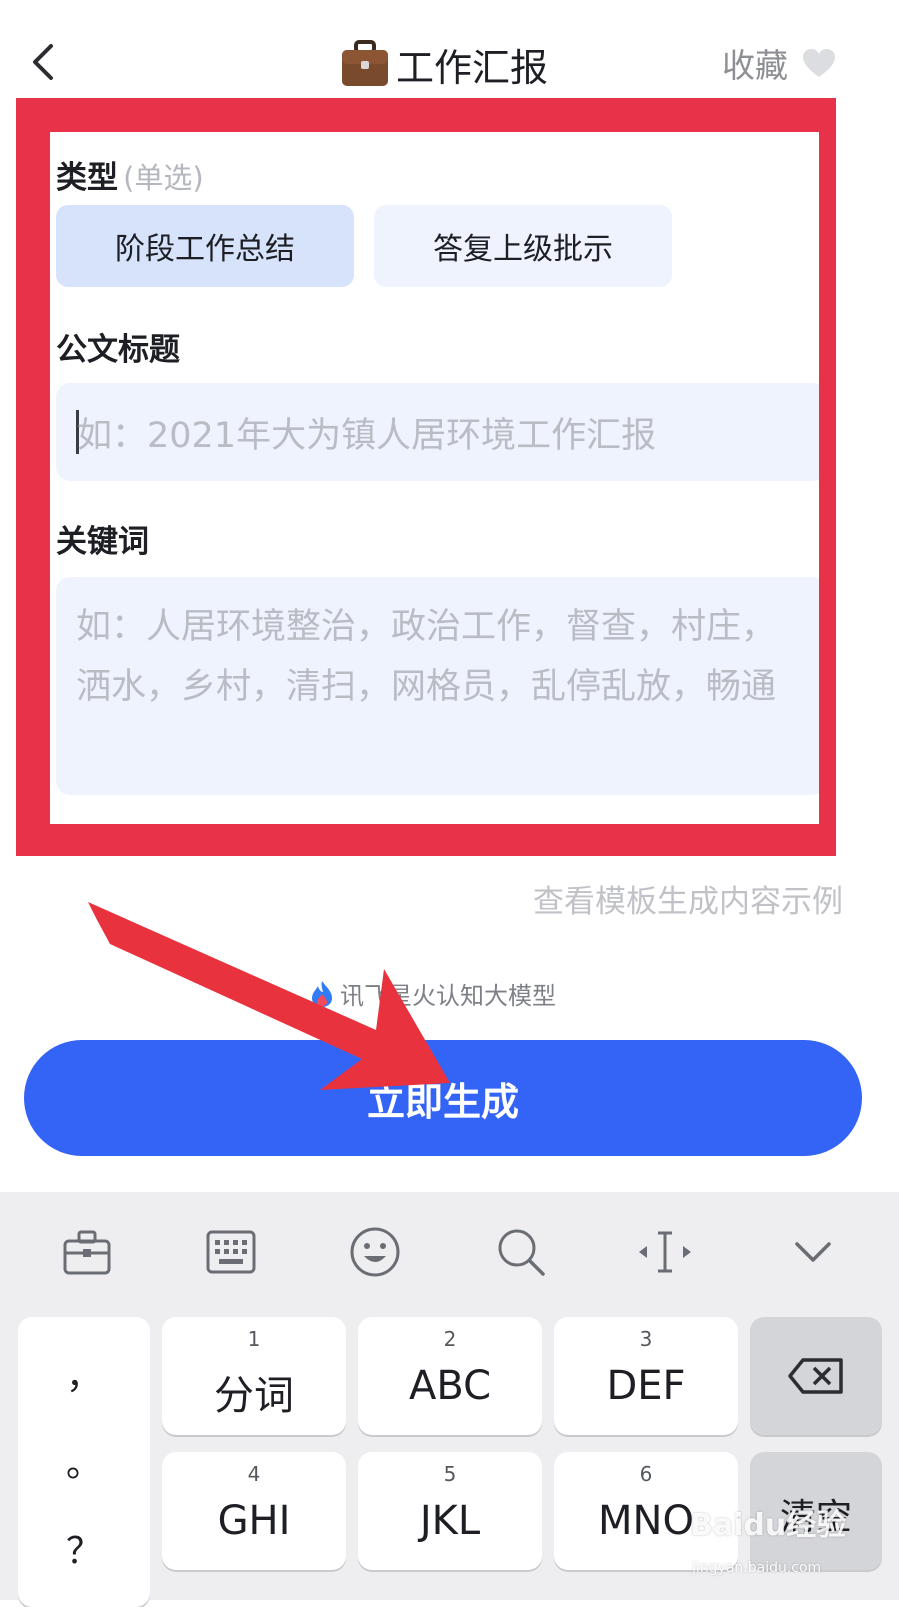 This screenshot has height=1607, width=899. I want to click on key-period: 。, so click(84, 1461).